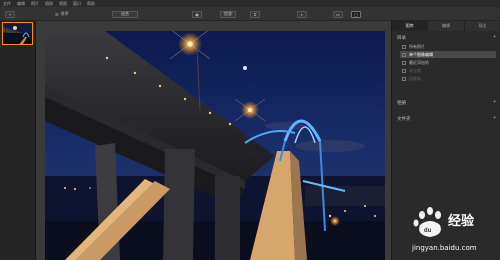 This screenshot has width=500, height=260. What do you see at coordinates (18, 140) in the screenshot?
I see `filmstrip` at bounding box center [18, 140].